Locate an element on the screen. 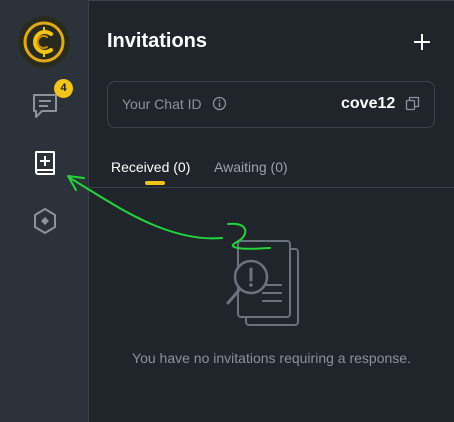 The height and width of the screenshot is (422, 454). chat-id-box: Your Chat ID cove12 is located at coordinates (271, 104).